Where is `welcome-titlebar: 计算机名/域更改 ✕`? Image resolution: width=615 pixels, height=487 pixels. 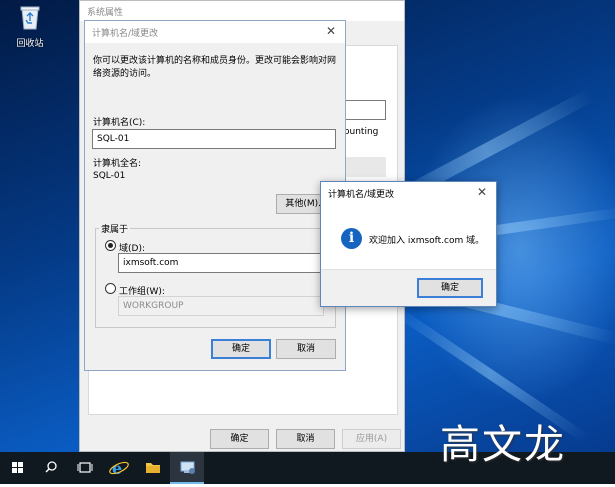 welcome-titlebar: 计算机名/域更改 ✕ is located at coordinates (408, 193).